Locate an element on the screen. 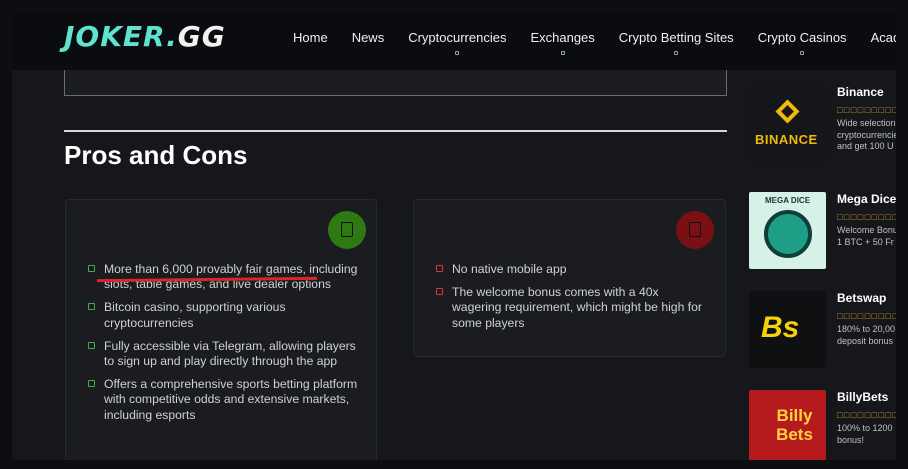  previous-section-box is located at coordinates (395, 83).